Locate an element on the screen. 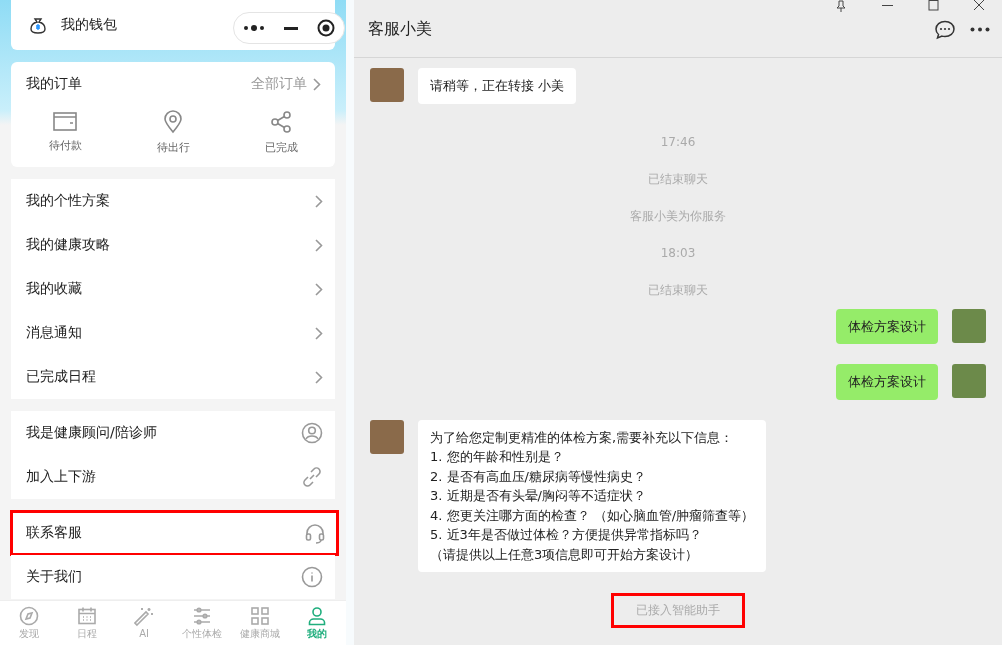 This screenshot has height=645, width=1002. chat-bubble-button is located at coordinates (945, 29).